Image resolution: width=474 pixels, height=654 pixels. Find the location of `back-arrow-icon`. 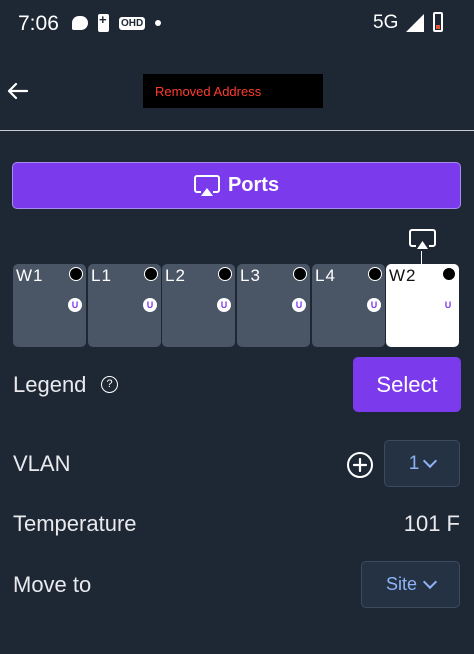

back-arrow-icon is located at coordinates (17, 91).